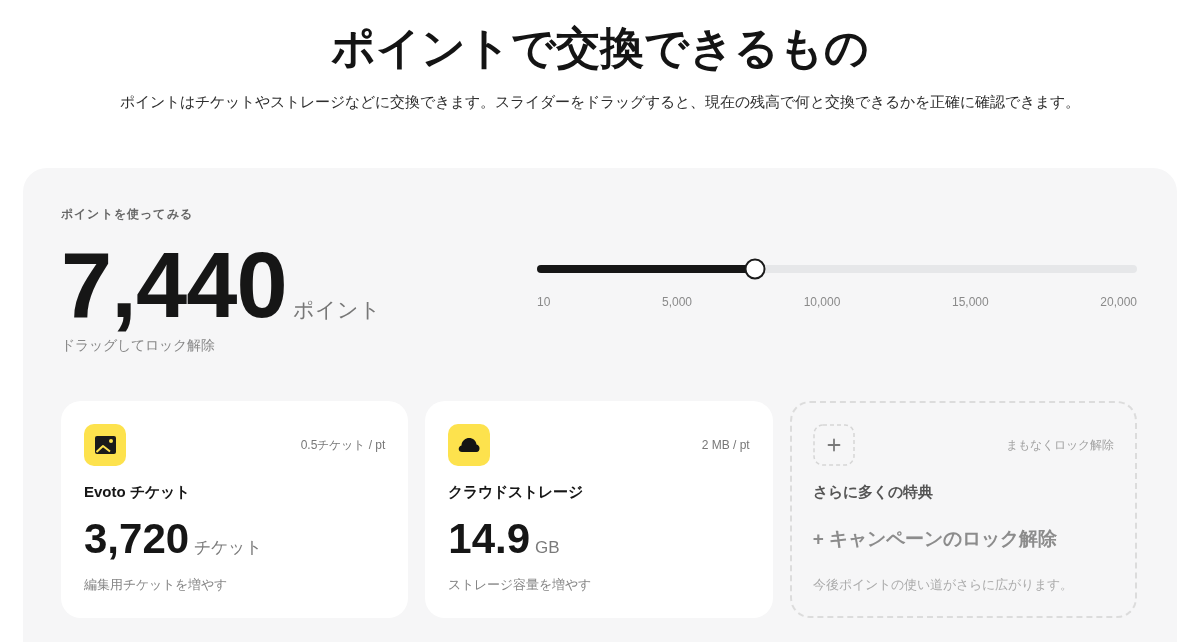 Image resolution: width=1200 pixels, height=642 pixels. What do you see at coordinates (127, 214) in the screenshot?
I see `section-label: ポイントを使ってみる` at bounding box center [127, 214].